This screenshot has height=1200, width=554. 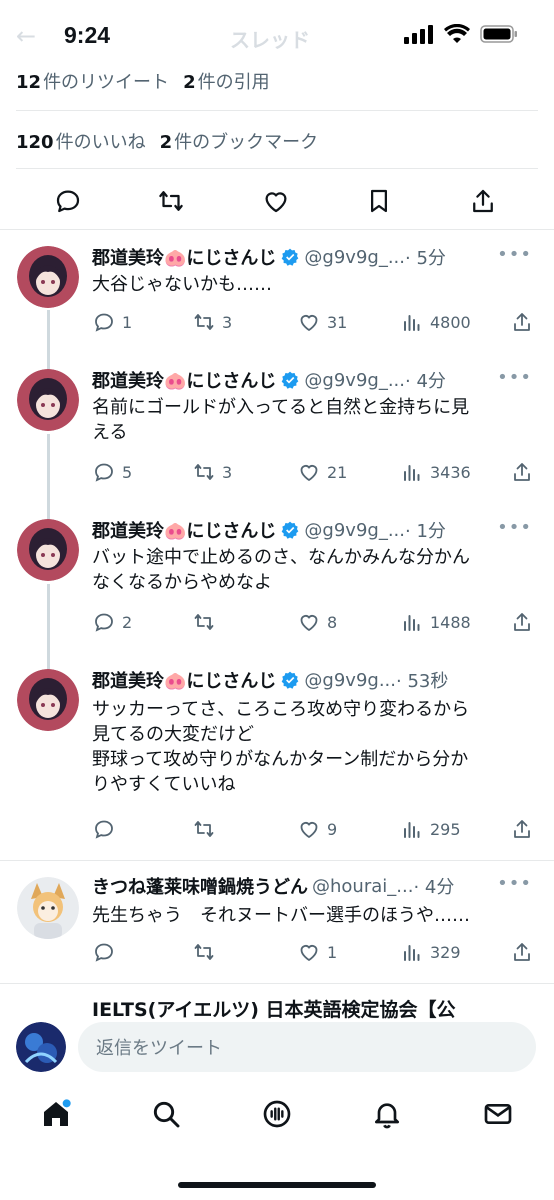 What do you see at coordinates (322, 472) in the screenshot?
I see `like-button: 21` at bounding box center [322, 472].